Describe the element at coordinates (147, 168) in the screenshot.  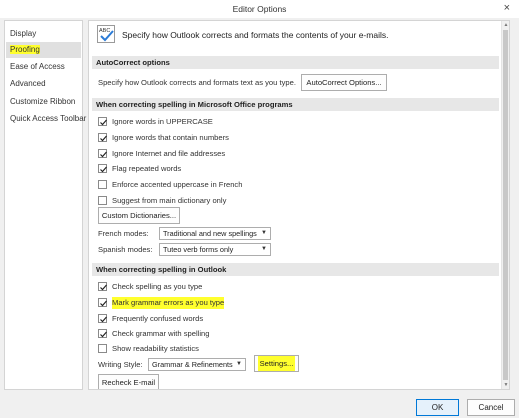
I see `checkbox-label: Flag repeated words` at that location.